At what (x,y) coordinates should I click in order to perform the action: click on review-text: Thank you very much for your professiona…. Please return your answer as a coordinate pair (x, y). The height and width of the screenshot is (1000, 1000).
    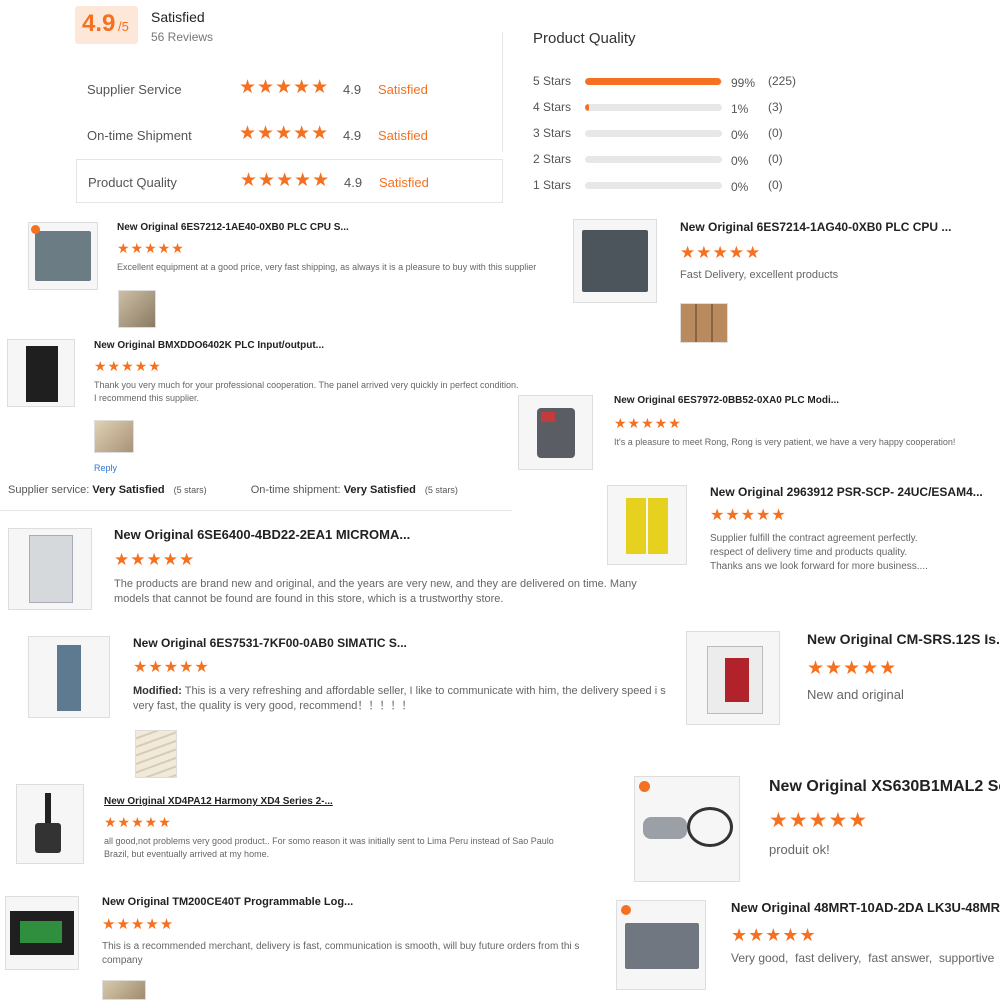
    Looking at the image, I should click on (306, 391).